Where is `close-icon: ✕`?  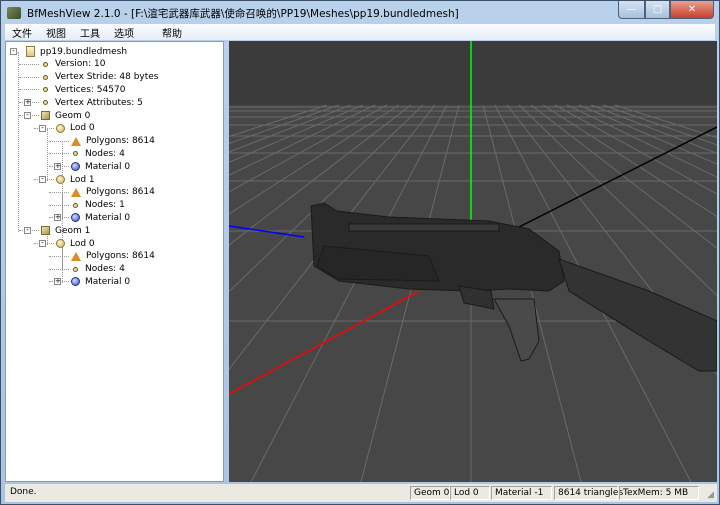
close-icon: ✕ is located at coordinates (692, 9).